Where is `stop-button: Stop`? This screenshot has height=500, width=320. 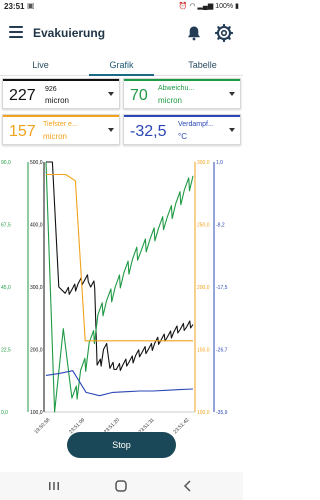 stop-button: Stop is located at coordinates (121, 445).